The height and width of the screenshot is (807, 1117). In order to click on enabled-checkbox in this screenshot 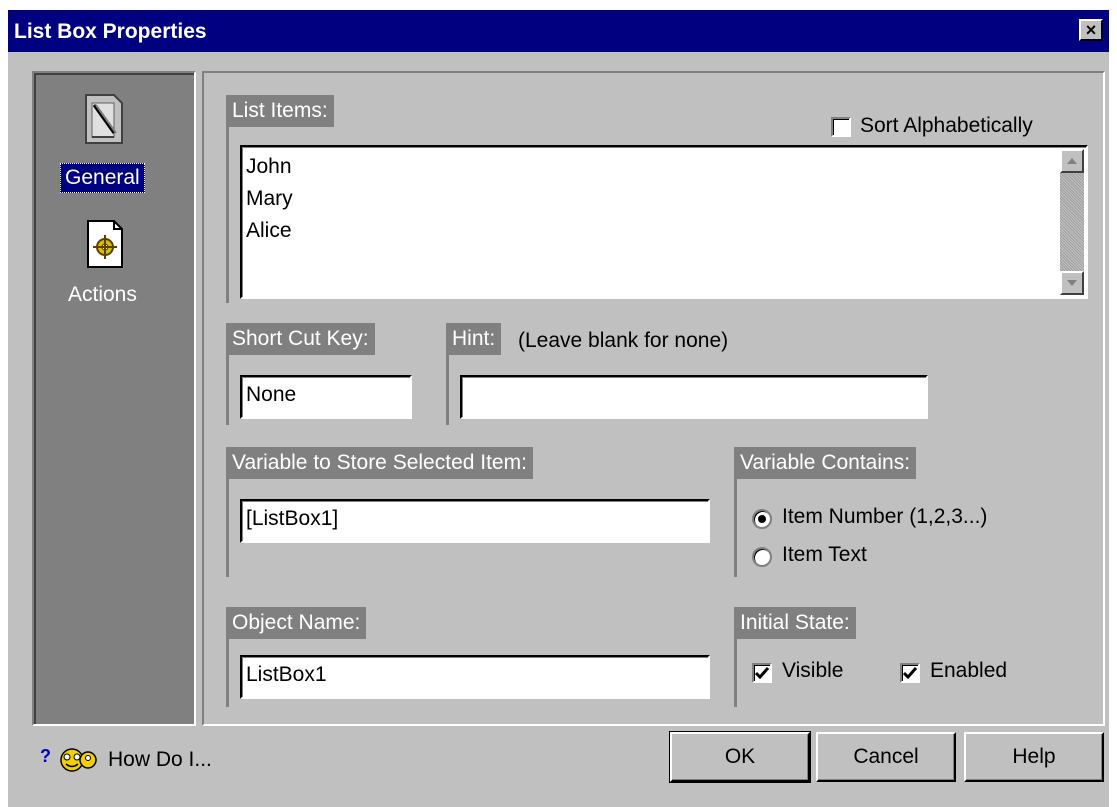, I will do `click(910, 673)`.